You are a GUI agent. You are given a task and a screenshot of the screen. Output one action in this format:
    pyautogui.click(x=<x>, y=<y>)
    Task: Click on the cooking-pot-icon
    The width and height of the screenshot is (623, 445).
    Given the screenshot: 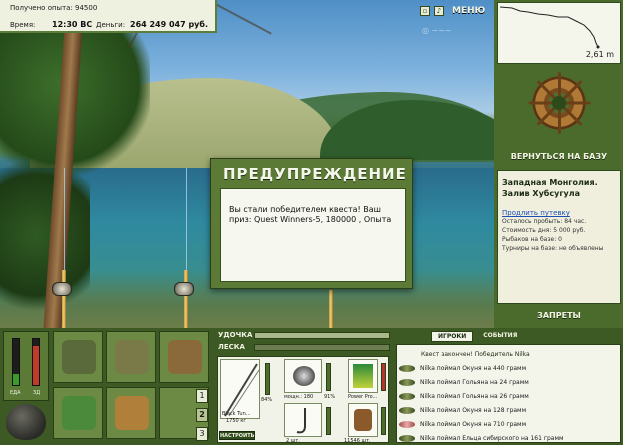 What is the action you would take?
    pyautogui.click(x=26, y=422)
    